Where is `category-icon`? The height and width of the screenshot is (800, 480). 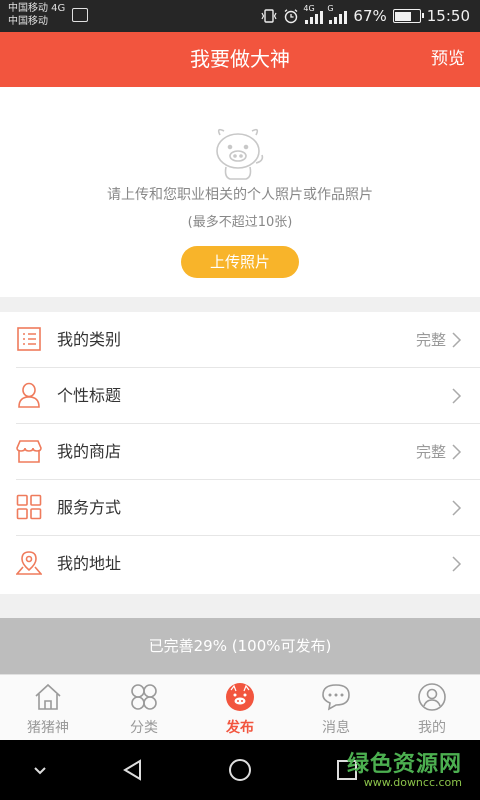
category-icon is located at coordinates (144, 697).